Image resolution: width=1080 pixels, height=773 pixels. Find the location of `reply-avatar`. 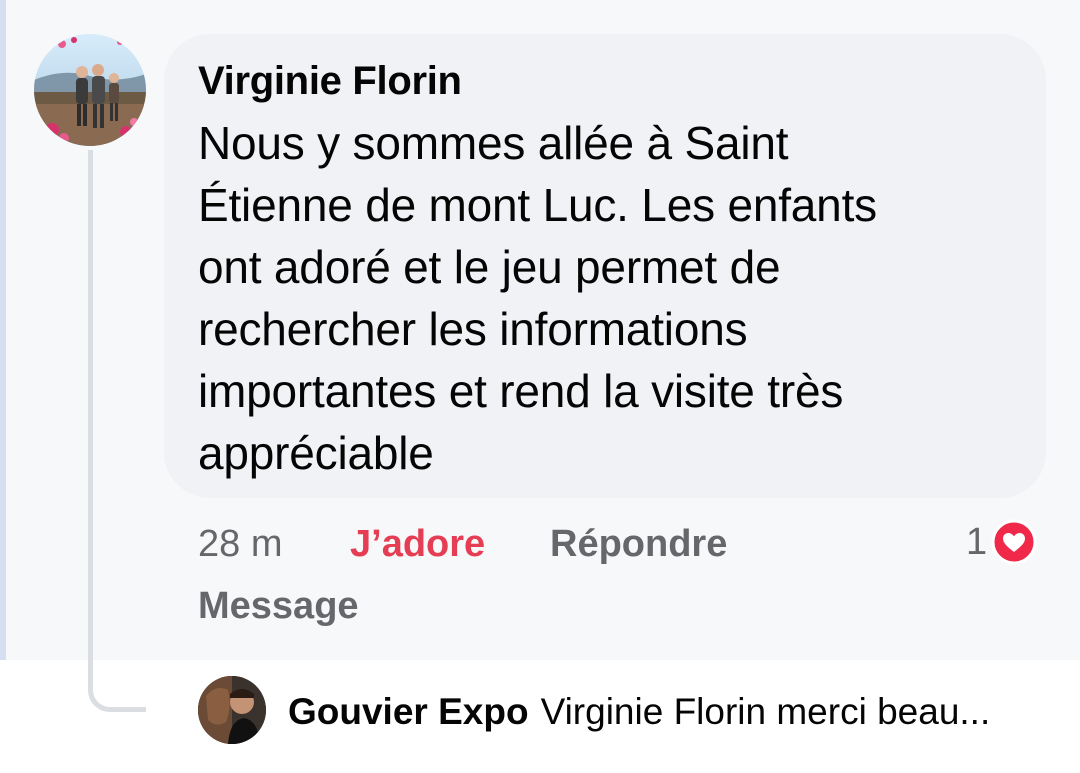

reply-avatar is located at coordinates (232, 710).